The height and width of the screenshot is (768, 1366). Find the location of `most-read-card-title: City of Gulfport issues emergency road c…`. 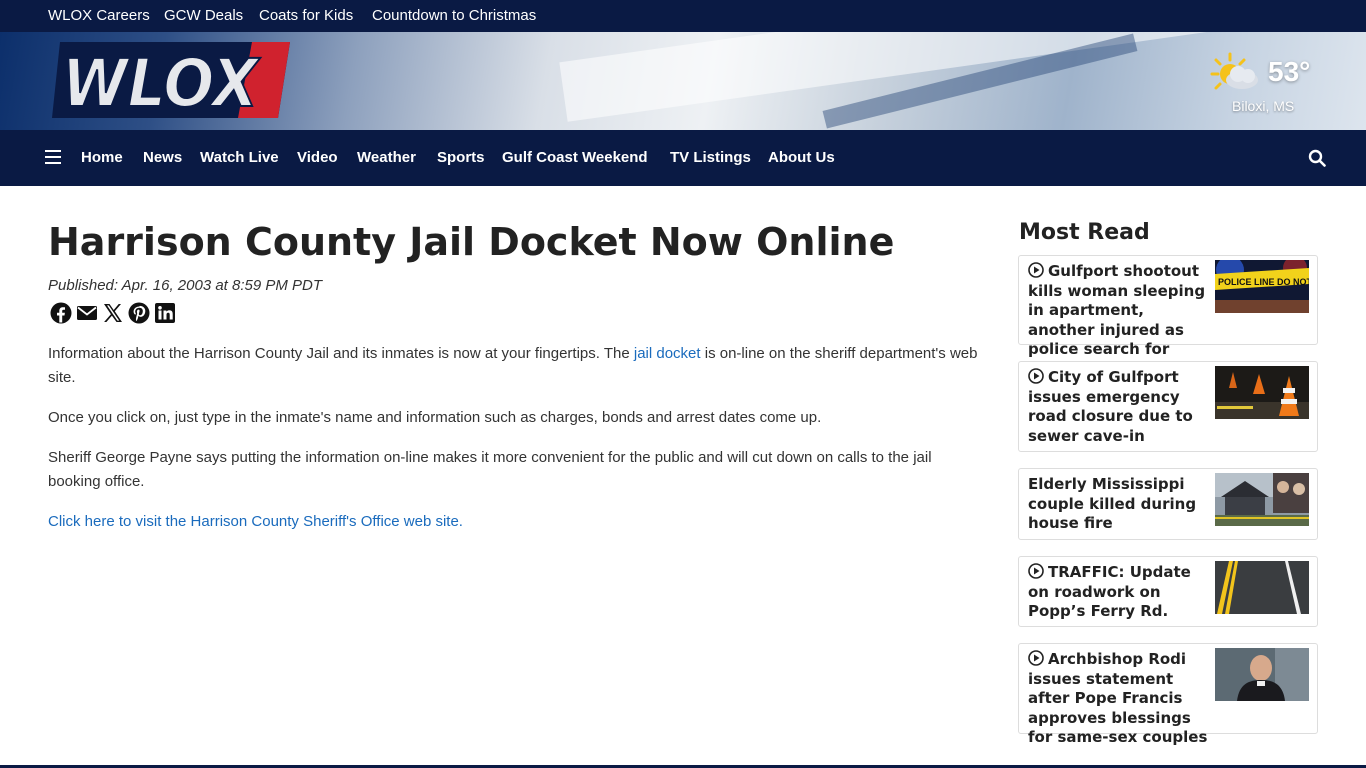

most-read-card-title: City of Gulfport issues emergency road c… is located at coordinates (1121, 407).